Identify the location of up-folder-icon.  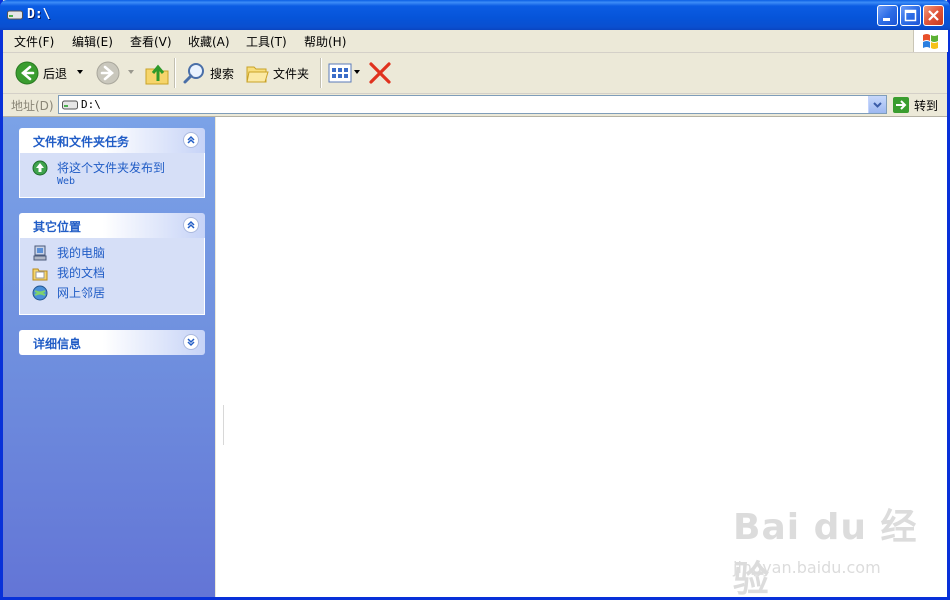
(157, 74).